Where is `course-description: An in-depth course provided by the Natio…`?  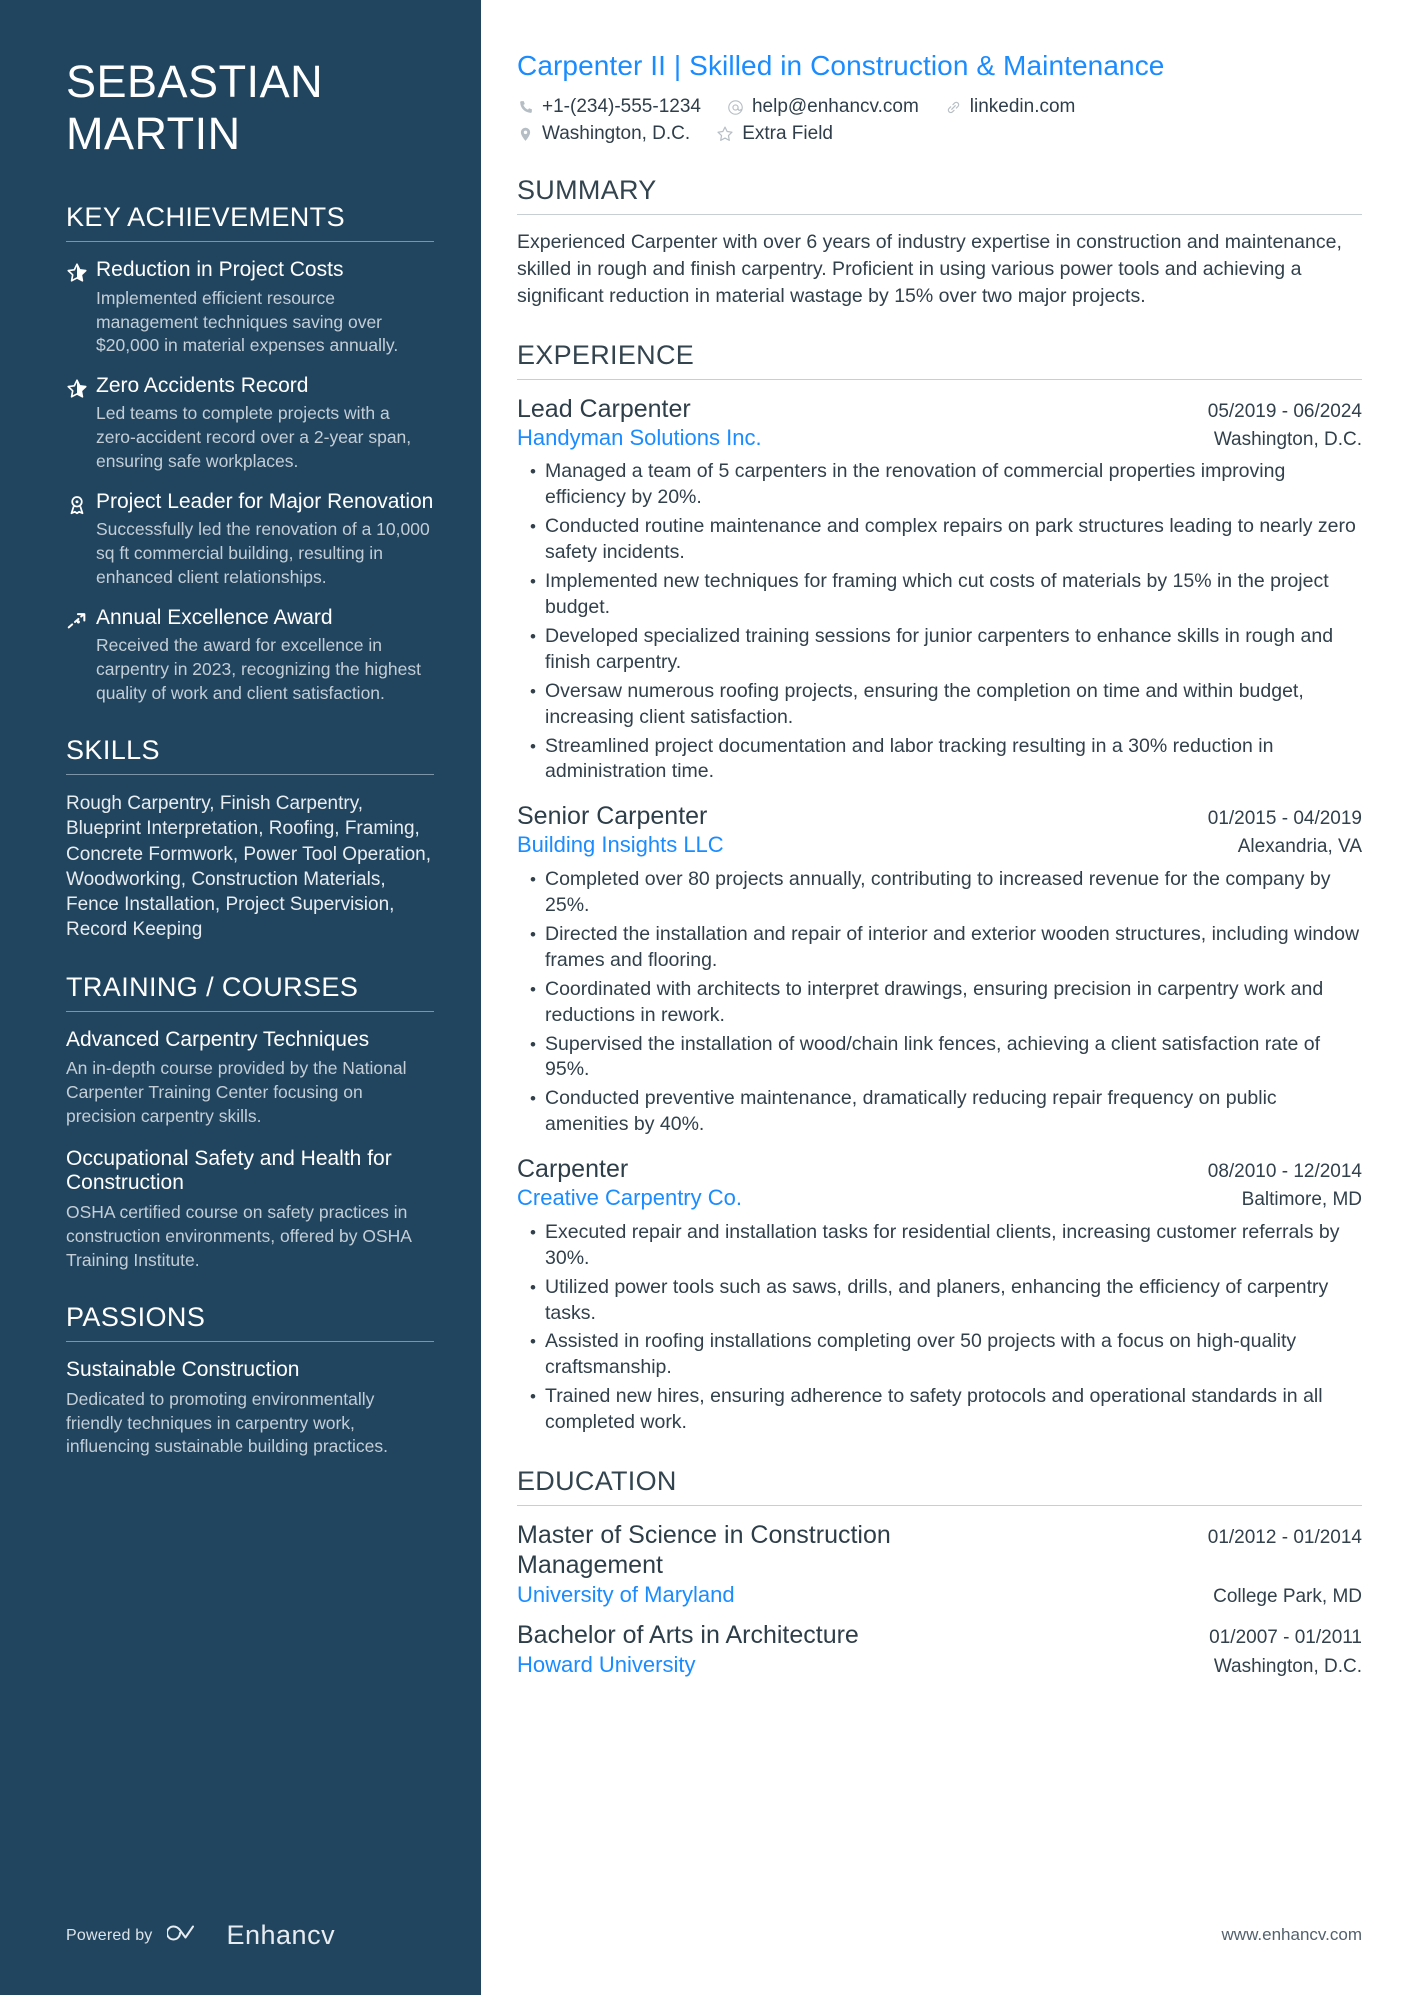 course-description: An in-depth course provided by the Natio… is located at coordinates (236, 1092).